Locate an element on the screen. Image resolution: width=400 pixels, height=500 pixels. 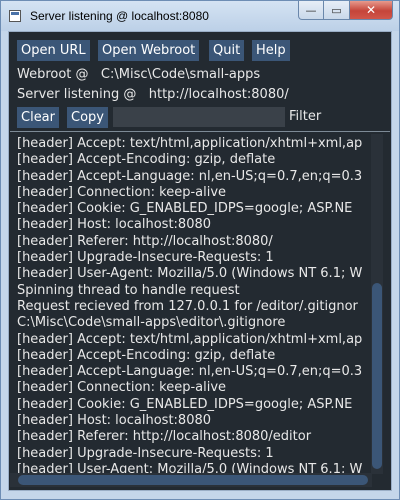
filter-input is located at coordinates (199, 117).